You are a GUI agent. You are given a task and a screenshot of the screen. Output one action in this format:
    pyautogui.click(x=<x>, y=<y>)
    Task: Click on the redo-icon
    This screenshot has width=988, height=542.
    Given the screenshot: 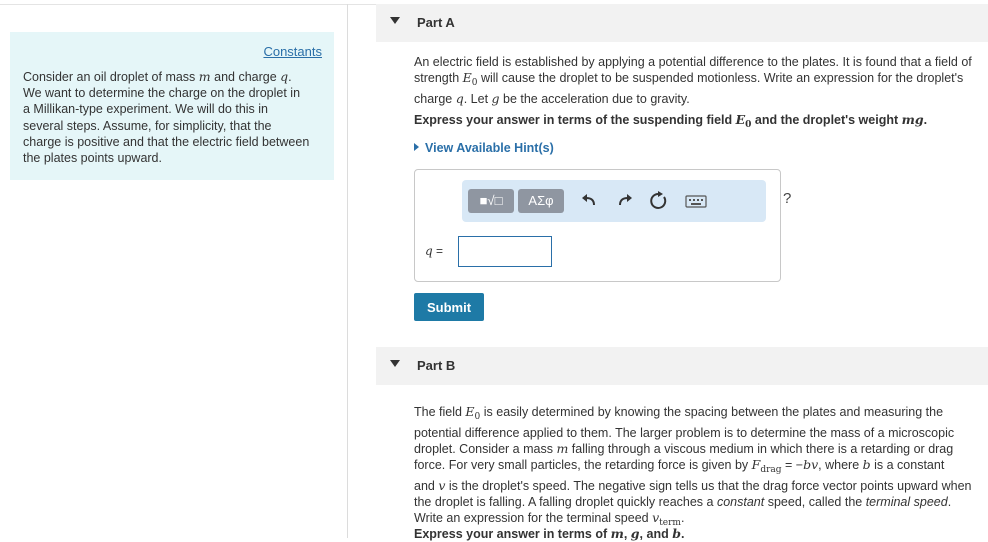 What is the action you would take?
    pyautogui.click(x=624, y=201)
    